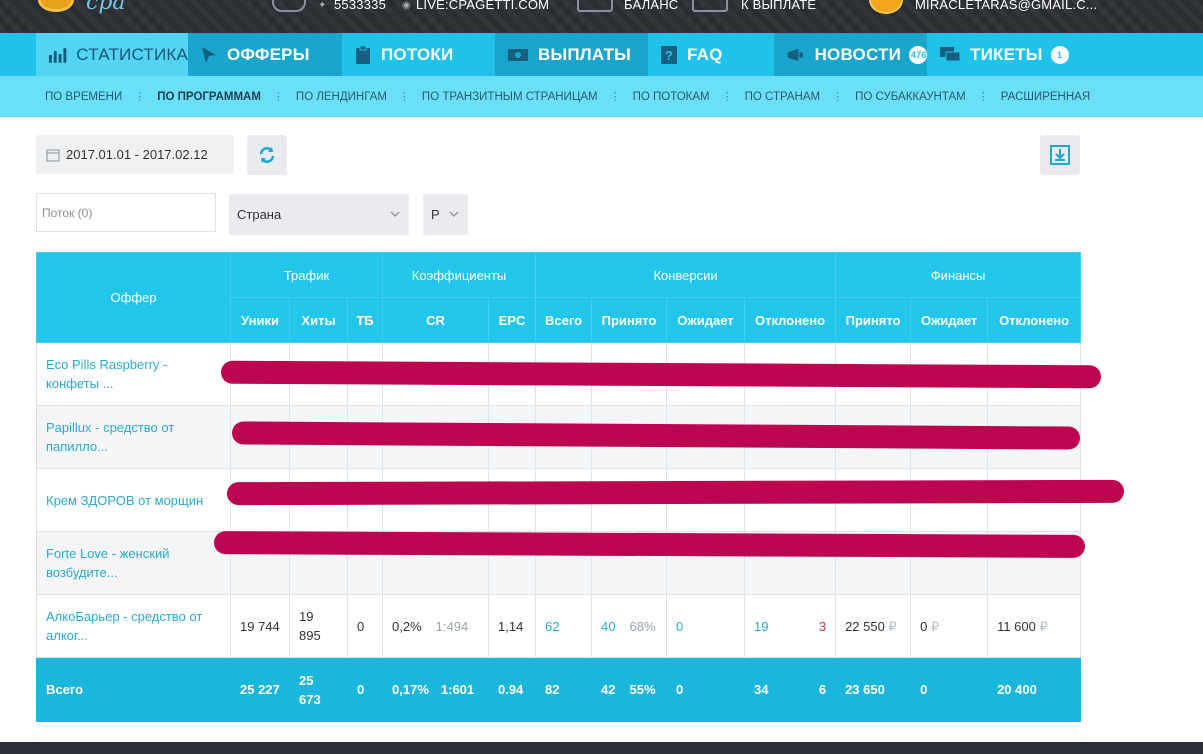 This screenshot has height=754, width=1203. What do you see at coordinates (706, 689) in the screenshot?
I see `total-conv-pending: 0` at bounding box center [706, 689].